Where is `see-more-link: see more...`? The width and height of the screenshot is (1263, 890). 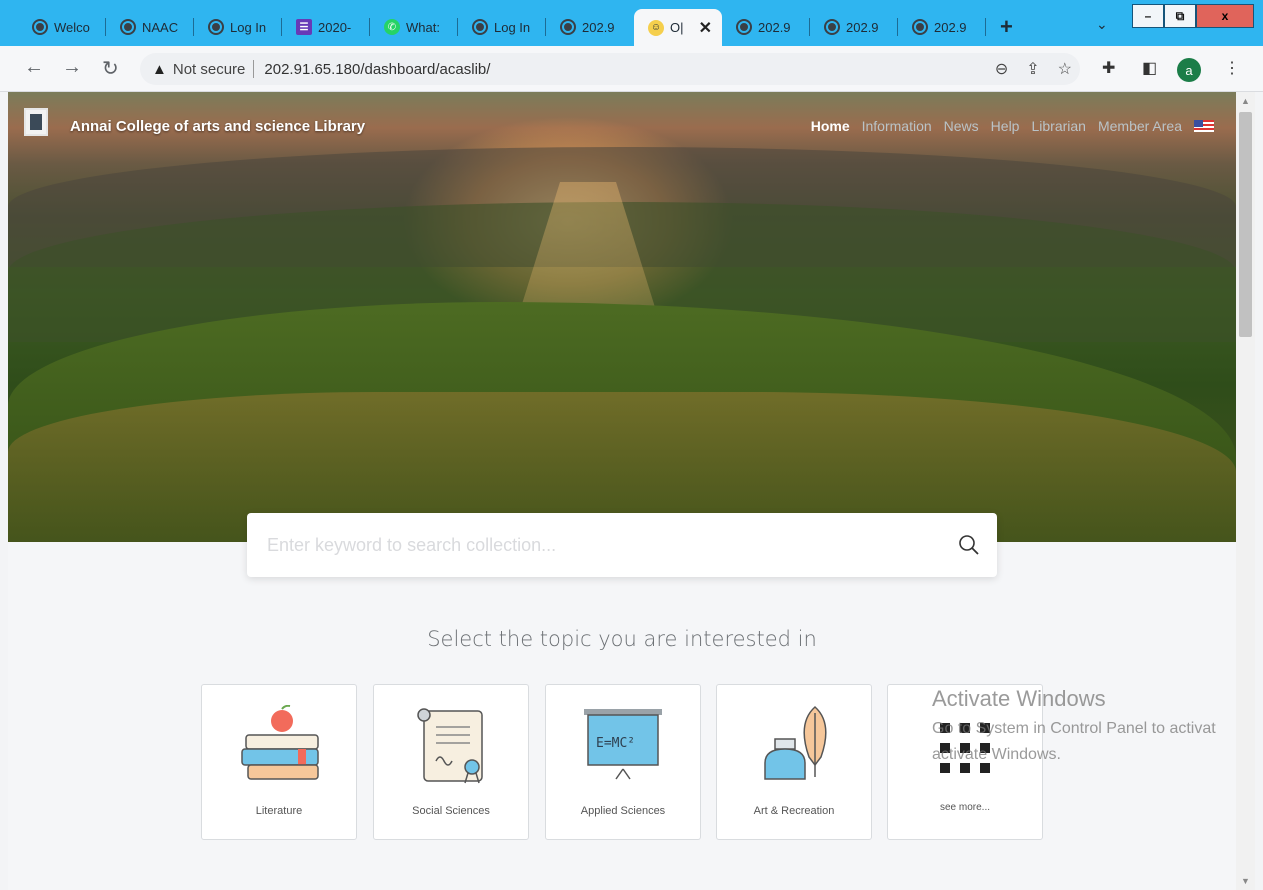 see-more-link: see more... is located at coordinates (965, 807).